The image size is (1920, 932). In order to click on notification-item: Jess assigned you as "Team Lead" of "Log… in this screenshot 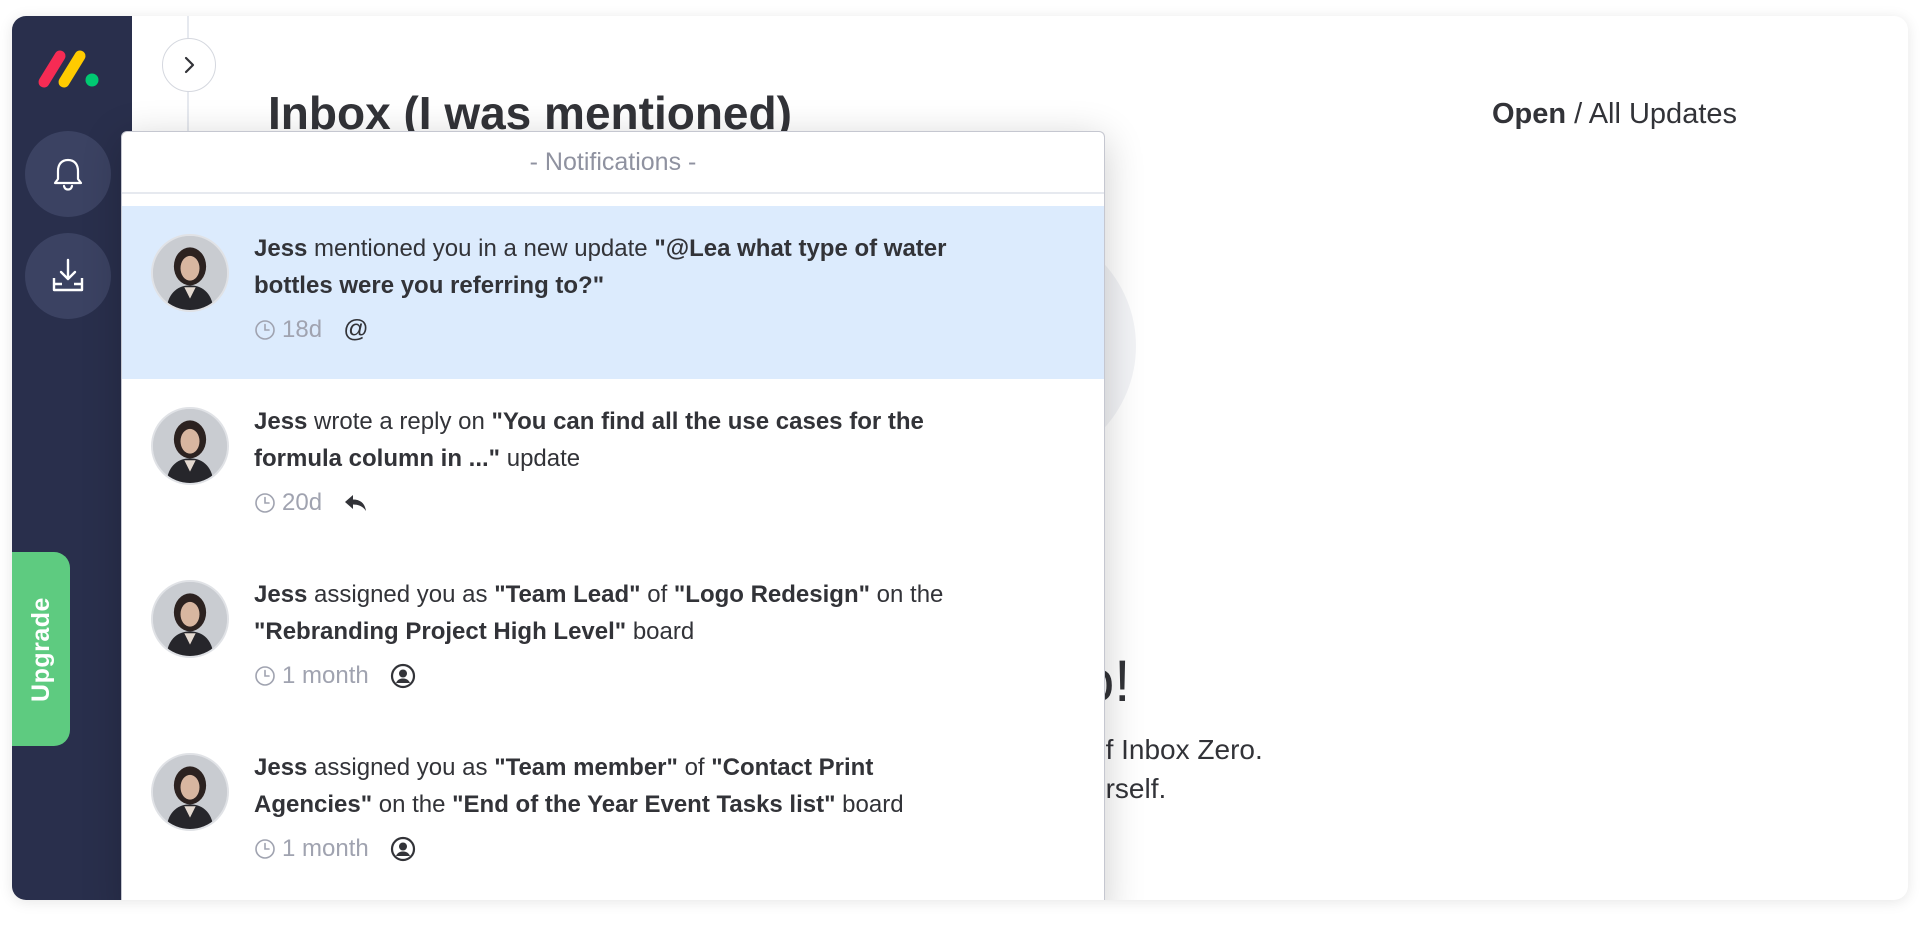, I will do `click(613, 638)`.